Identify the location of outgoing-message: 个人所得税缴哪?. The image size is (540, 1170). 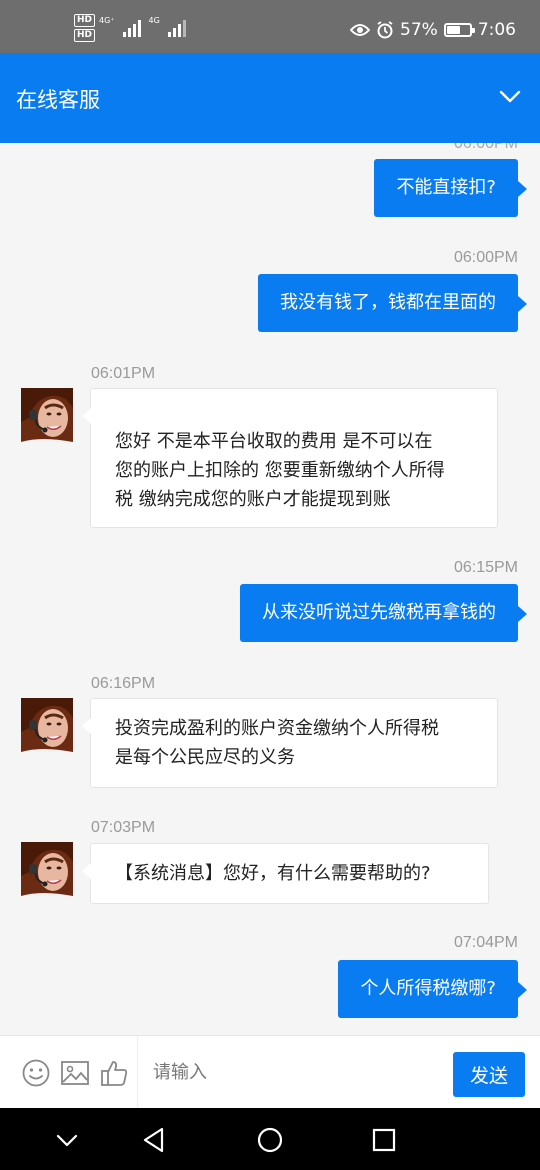
(432, 989).